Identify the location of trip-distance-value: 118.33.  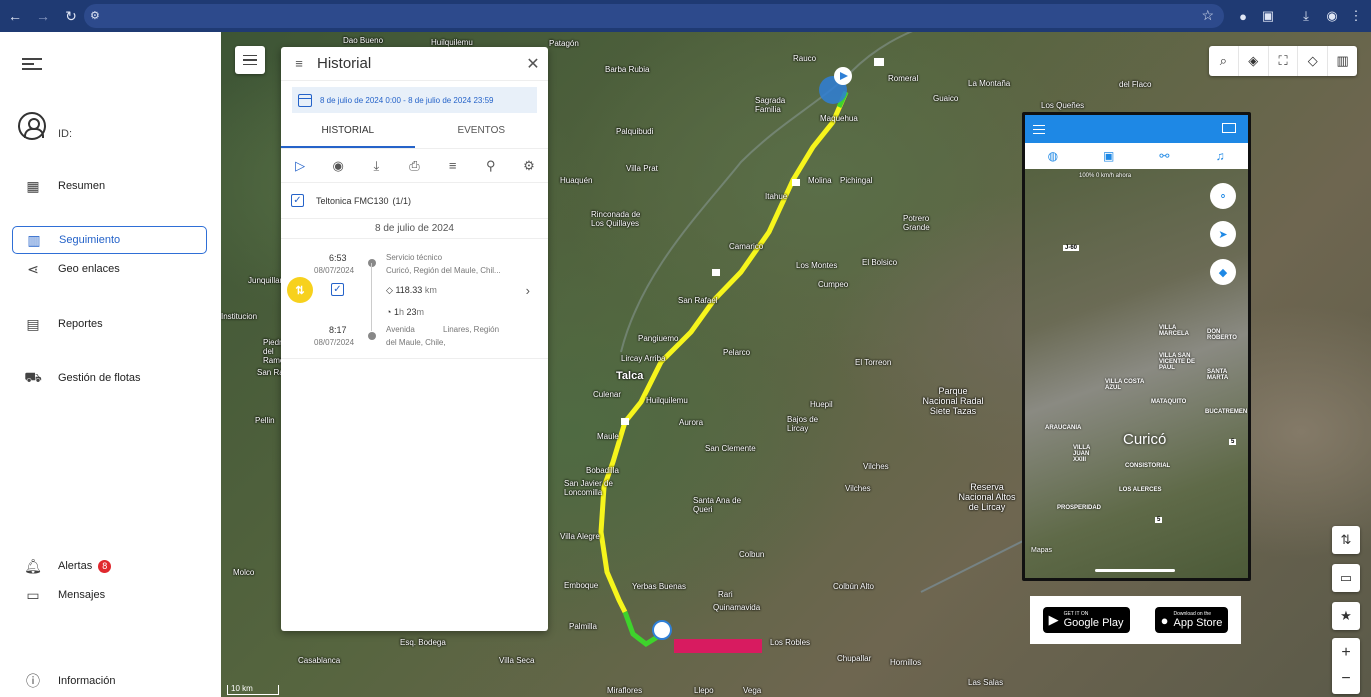
(409, 290).